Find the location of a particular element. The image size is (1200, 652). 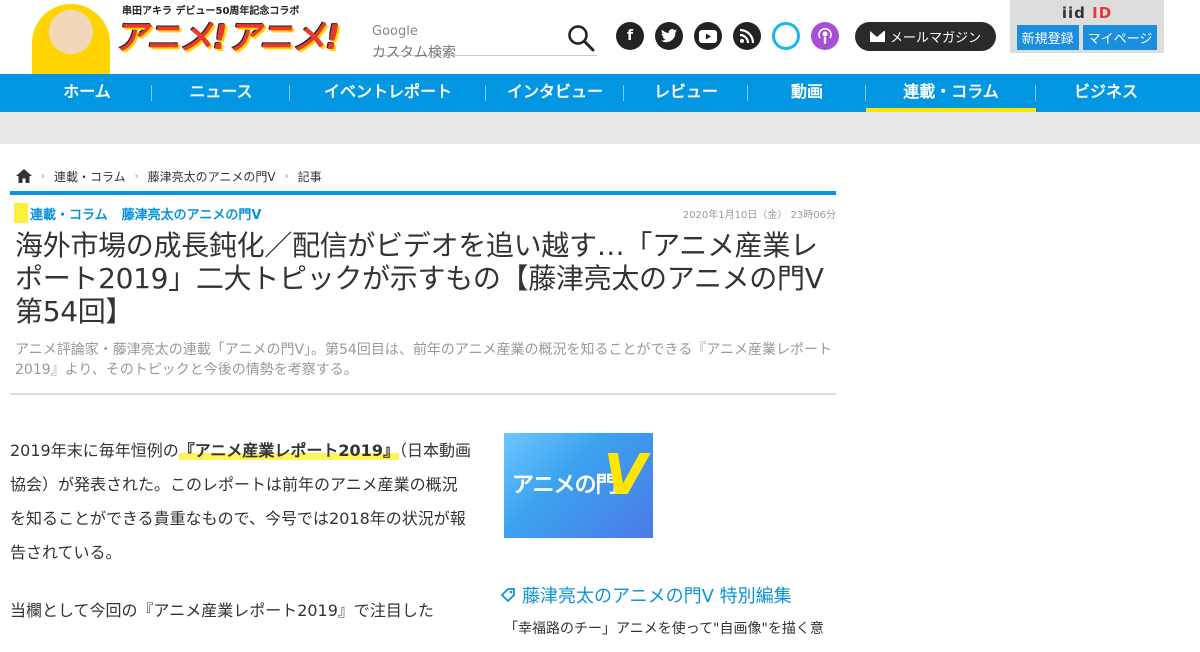

nav-item: ニュース is located at coordinates (221, 93).